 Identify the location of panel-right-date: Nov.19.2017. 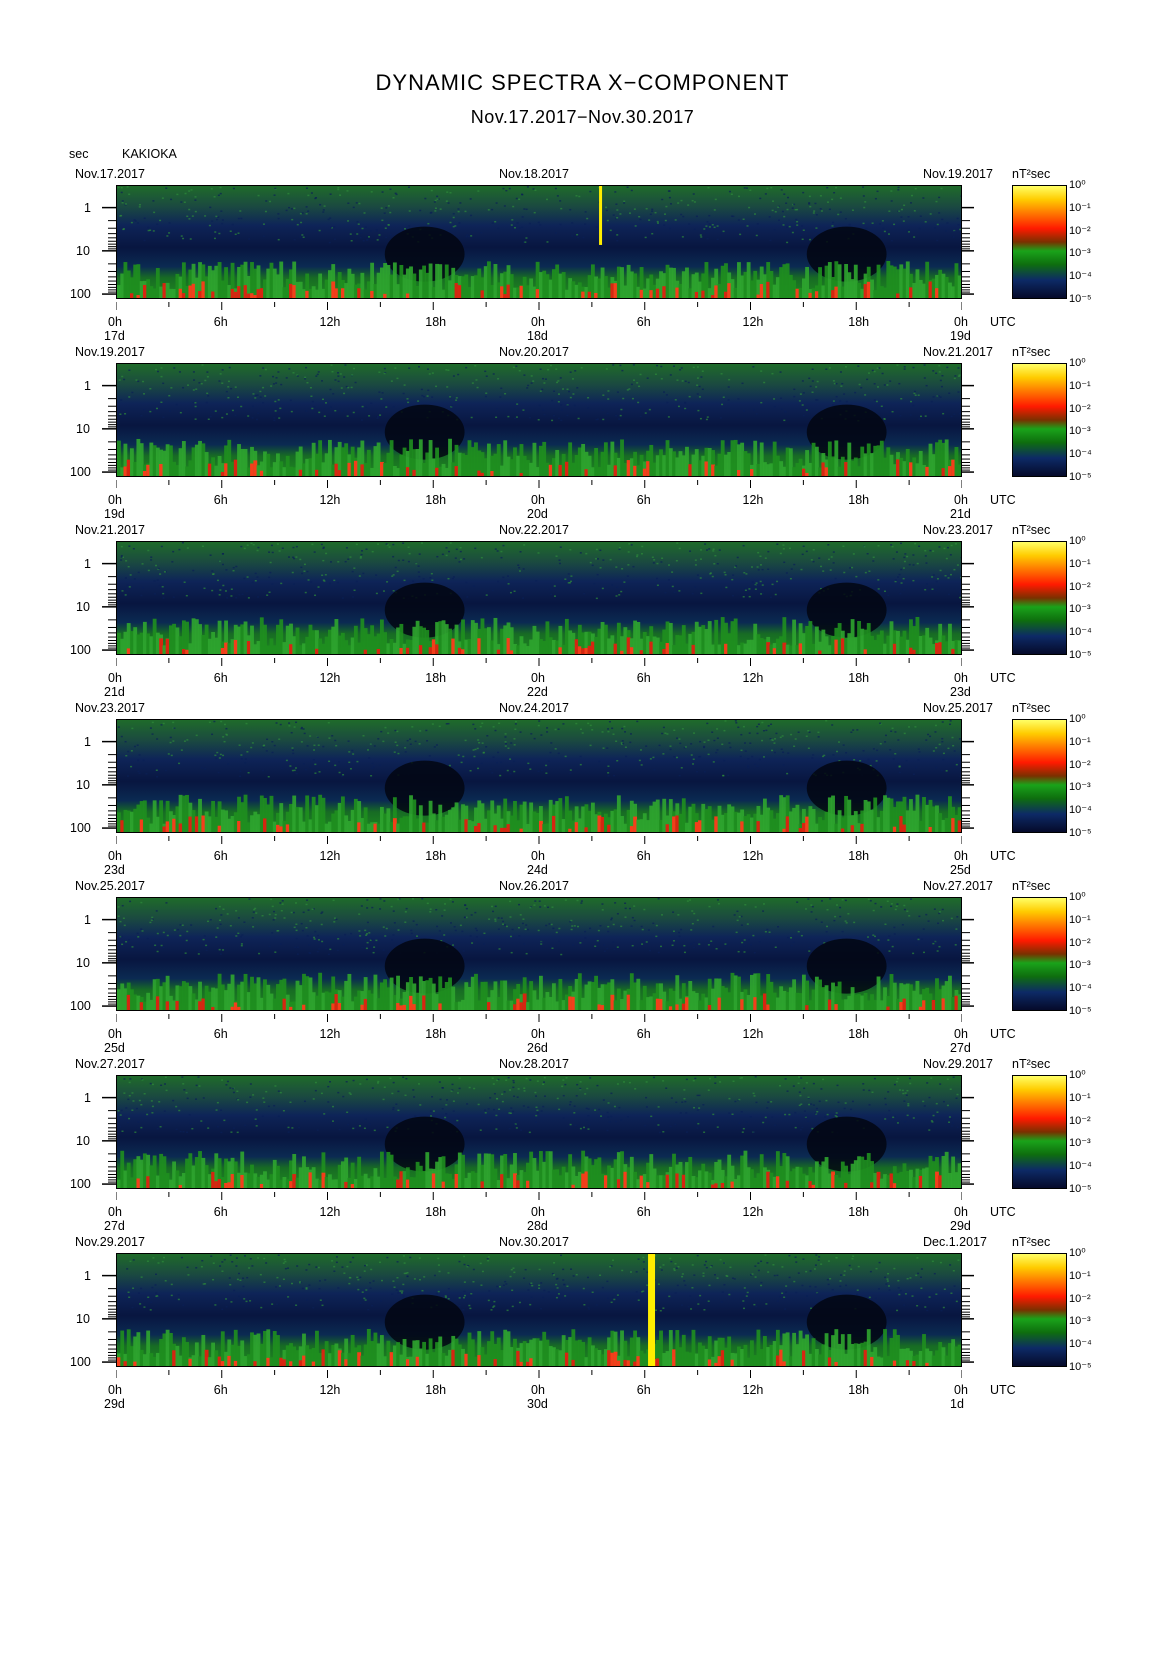
(958, 174).